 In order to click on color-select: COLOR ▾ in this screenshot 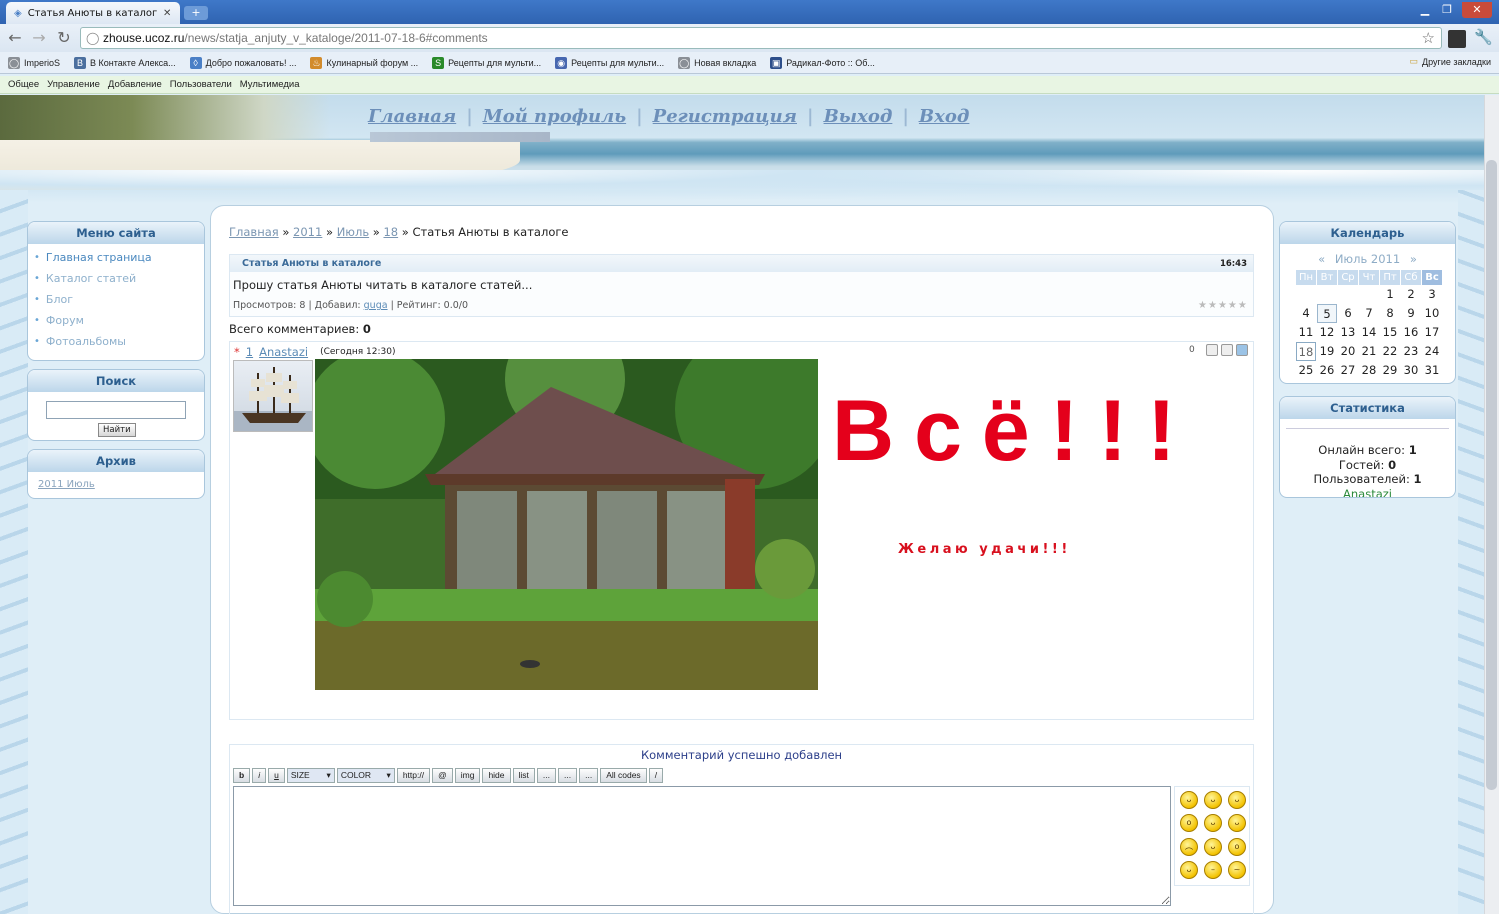, I will do `click(365, 775)`.